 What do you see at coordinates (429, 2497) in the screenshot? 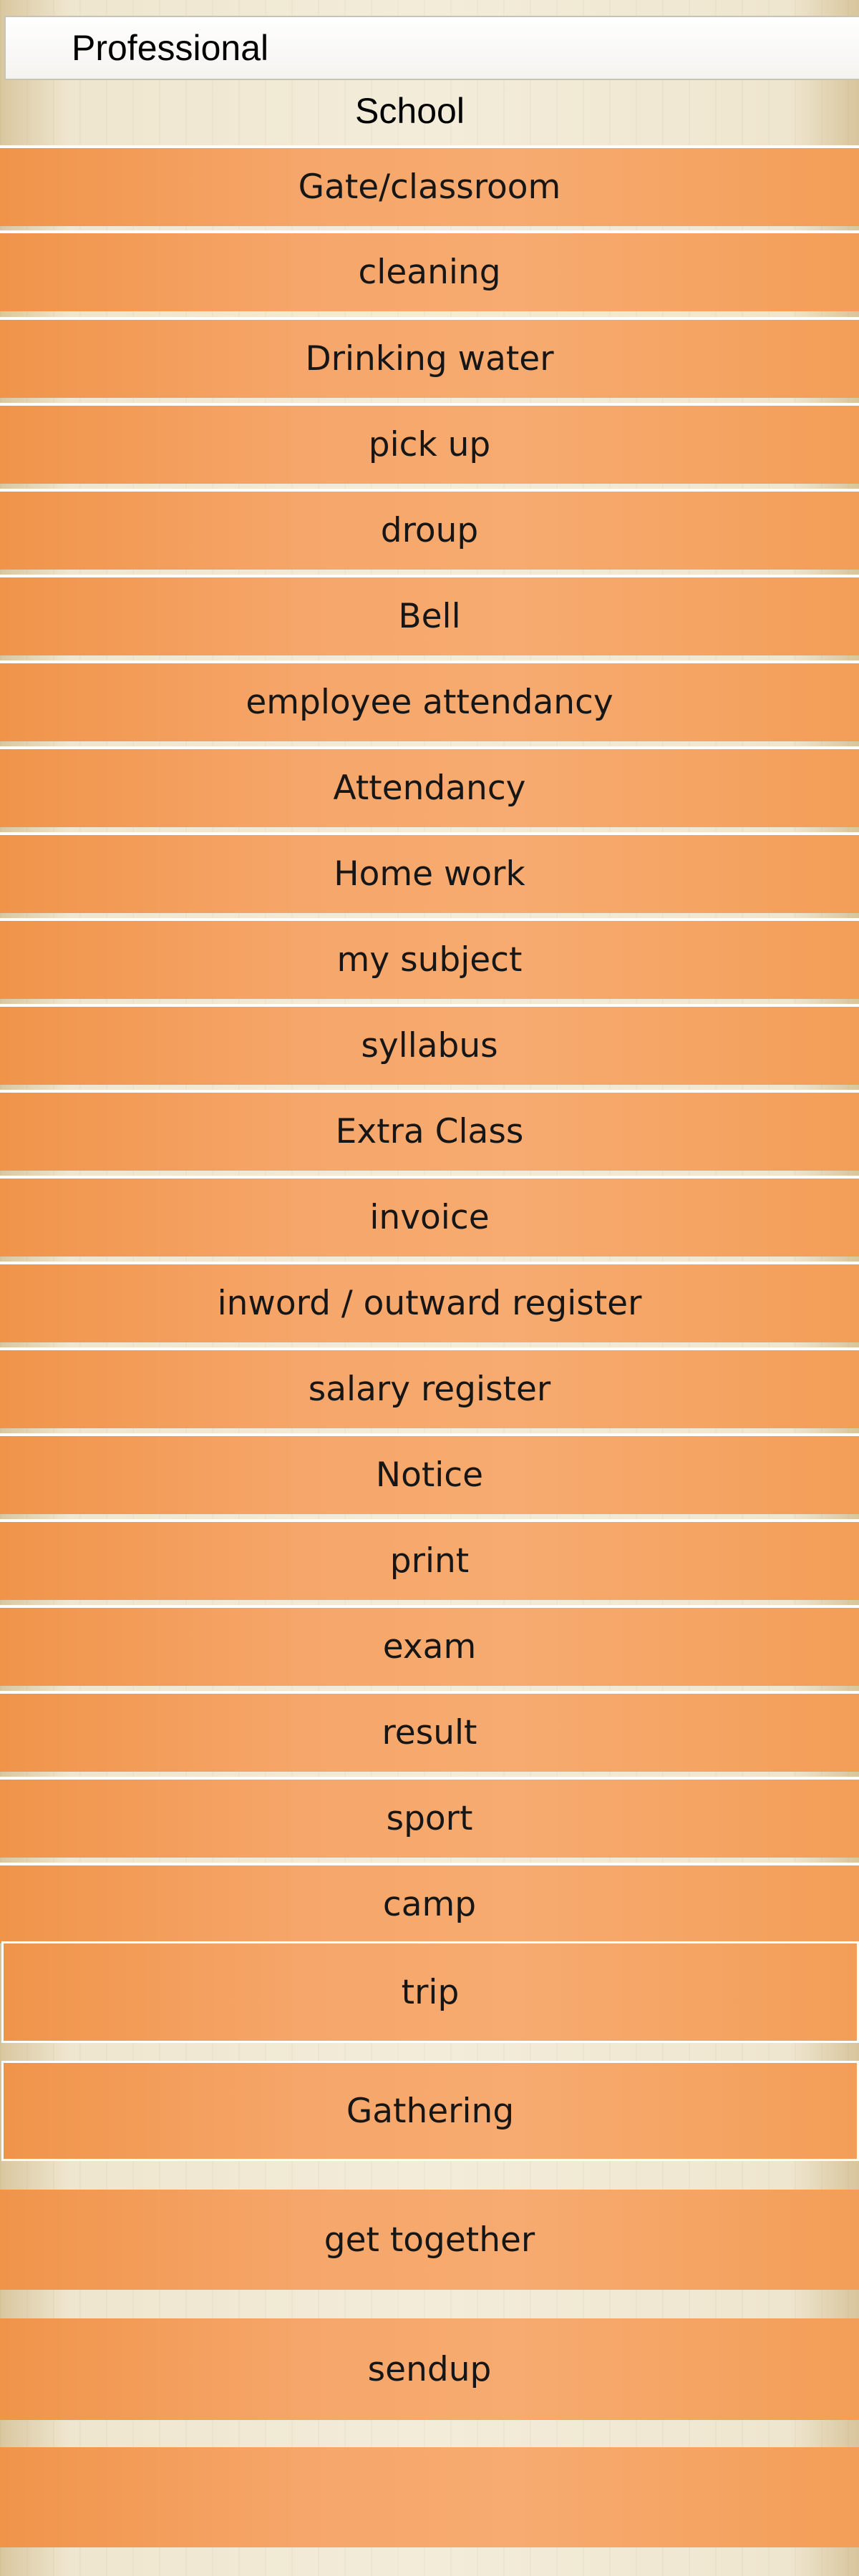
I see `menu-item-blank` at bounding box center [429, 2497].